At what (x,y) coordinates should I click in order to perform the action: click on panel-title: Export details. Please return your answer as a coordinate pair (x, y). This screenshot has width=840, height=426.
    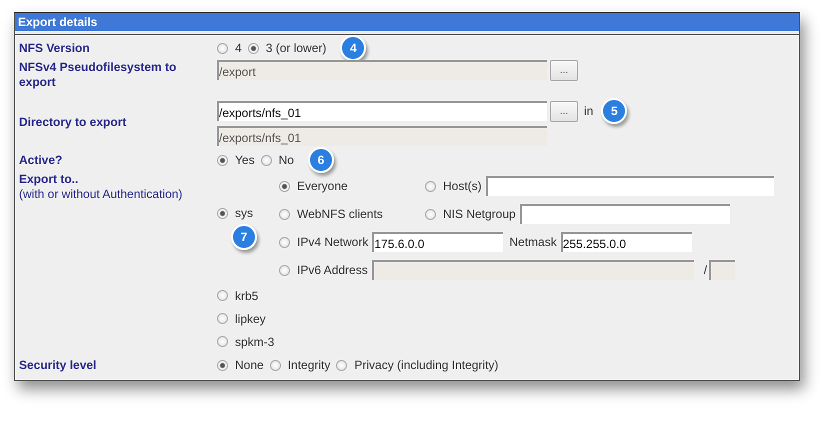
    Looking at the image, I should click on (407, 23).